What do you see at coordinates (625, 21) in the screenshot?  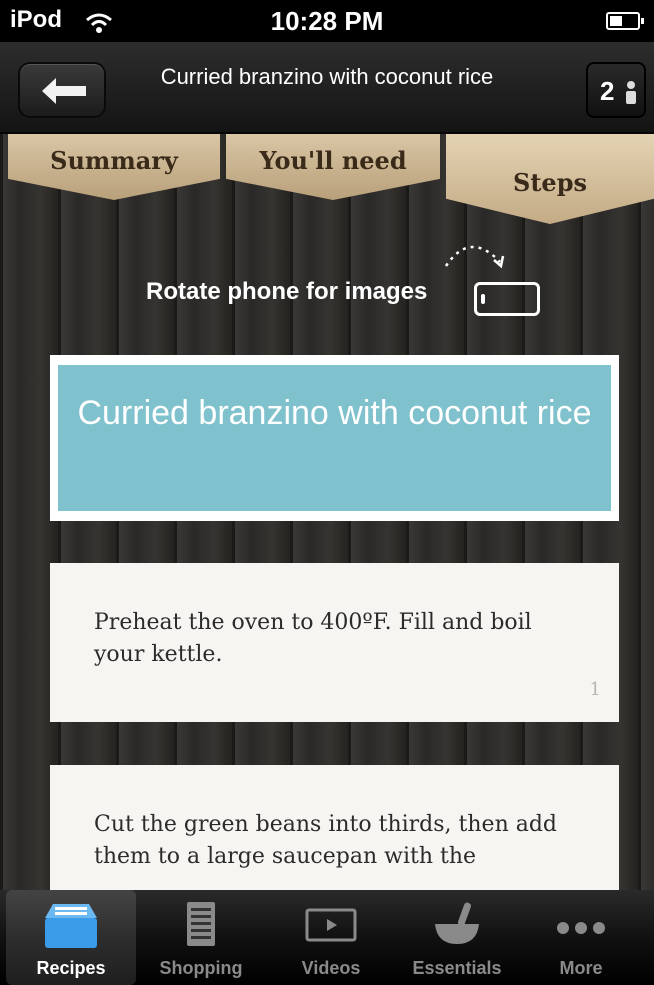 I see `battery-icon` at bounding box center [625, 21].